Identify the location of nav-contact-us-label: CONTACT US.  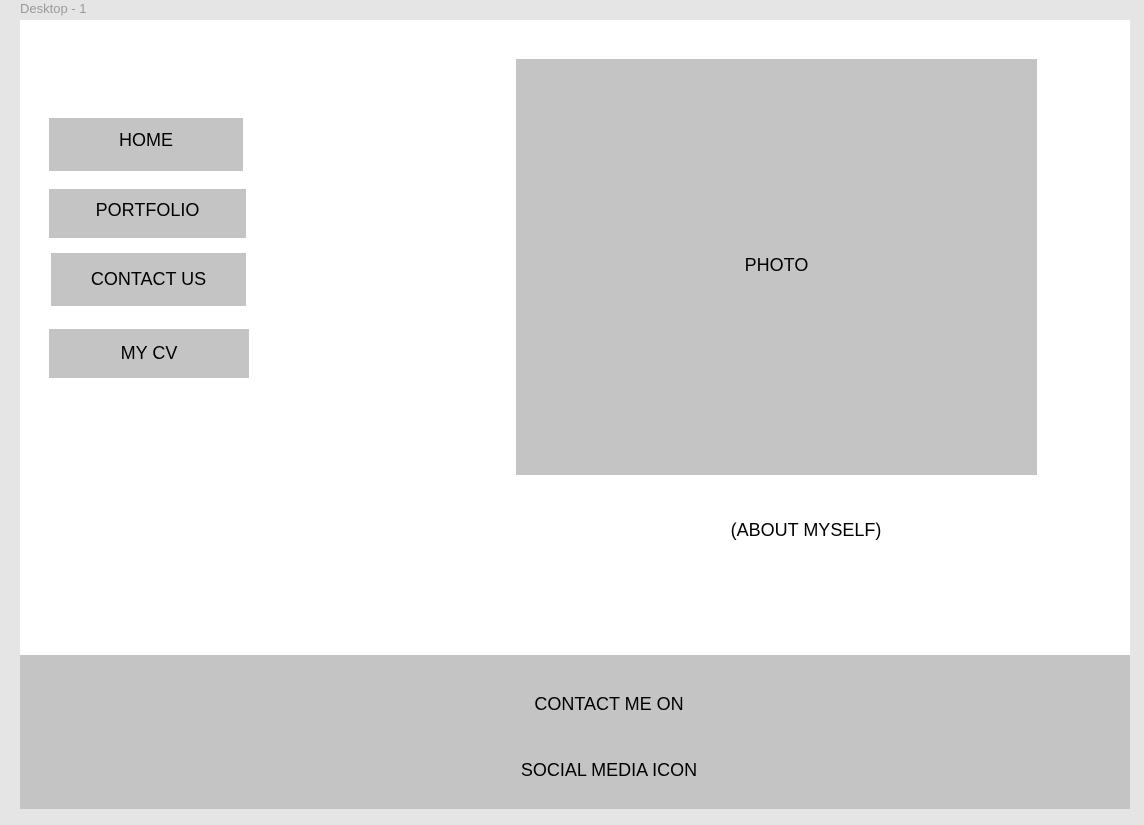
(148, 279).